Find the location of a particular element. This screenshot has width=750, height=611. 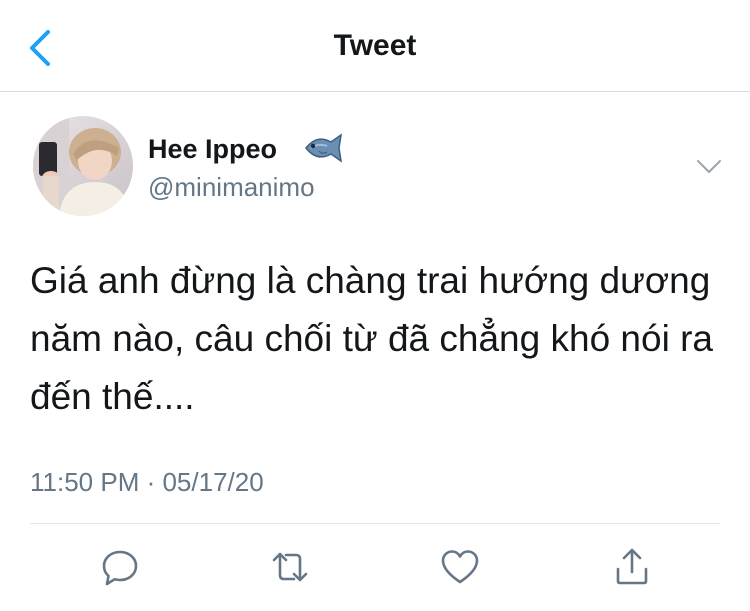

share-icon is located at coordinates (632, 566).